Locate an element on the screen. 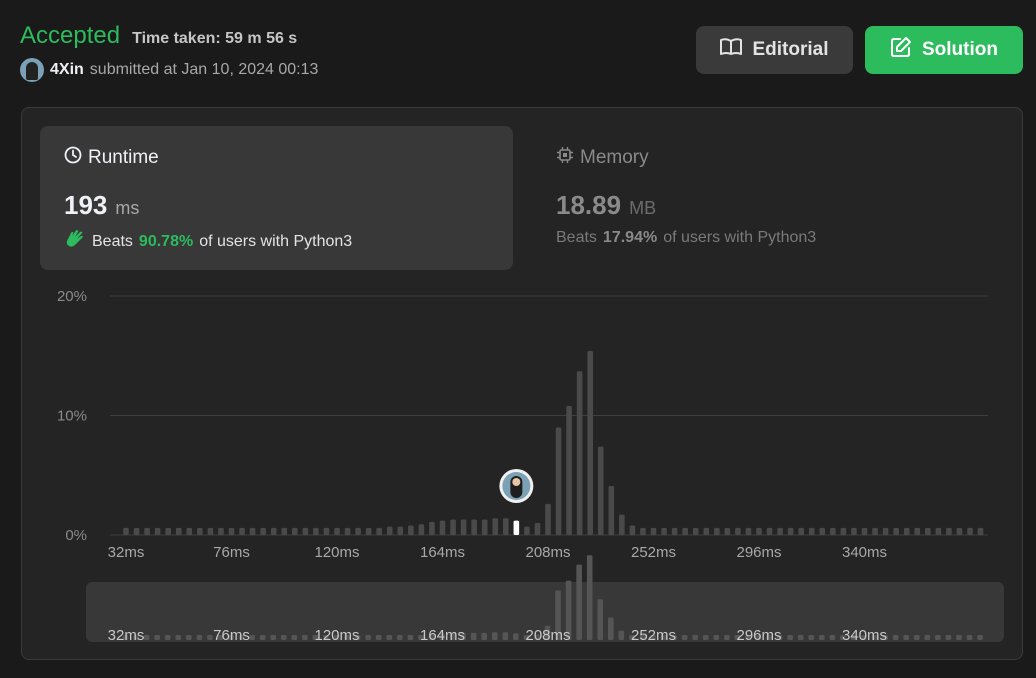  time-taken: Time taken: 59 m 56 s is located at coordinates (215, 38).